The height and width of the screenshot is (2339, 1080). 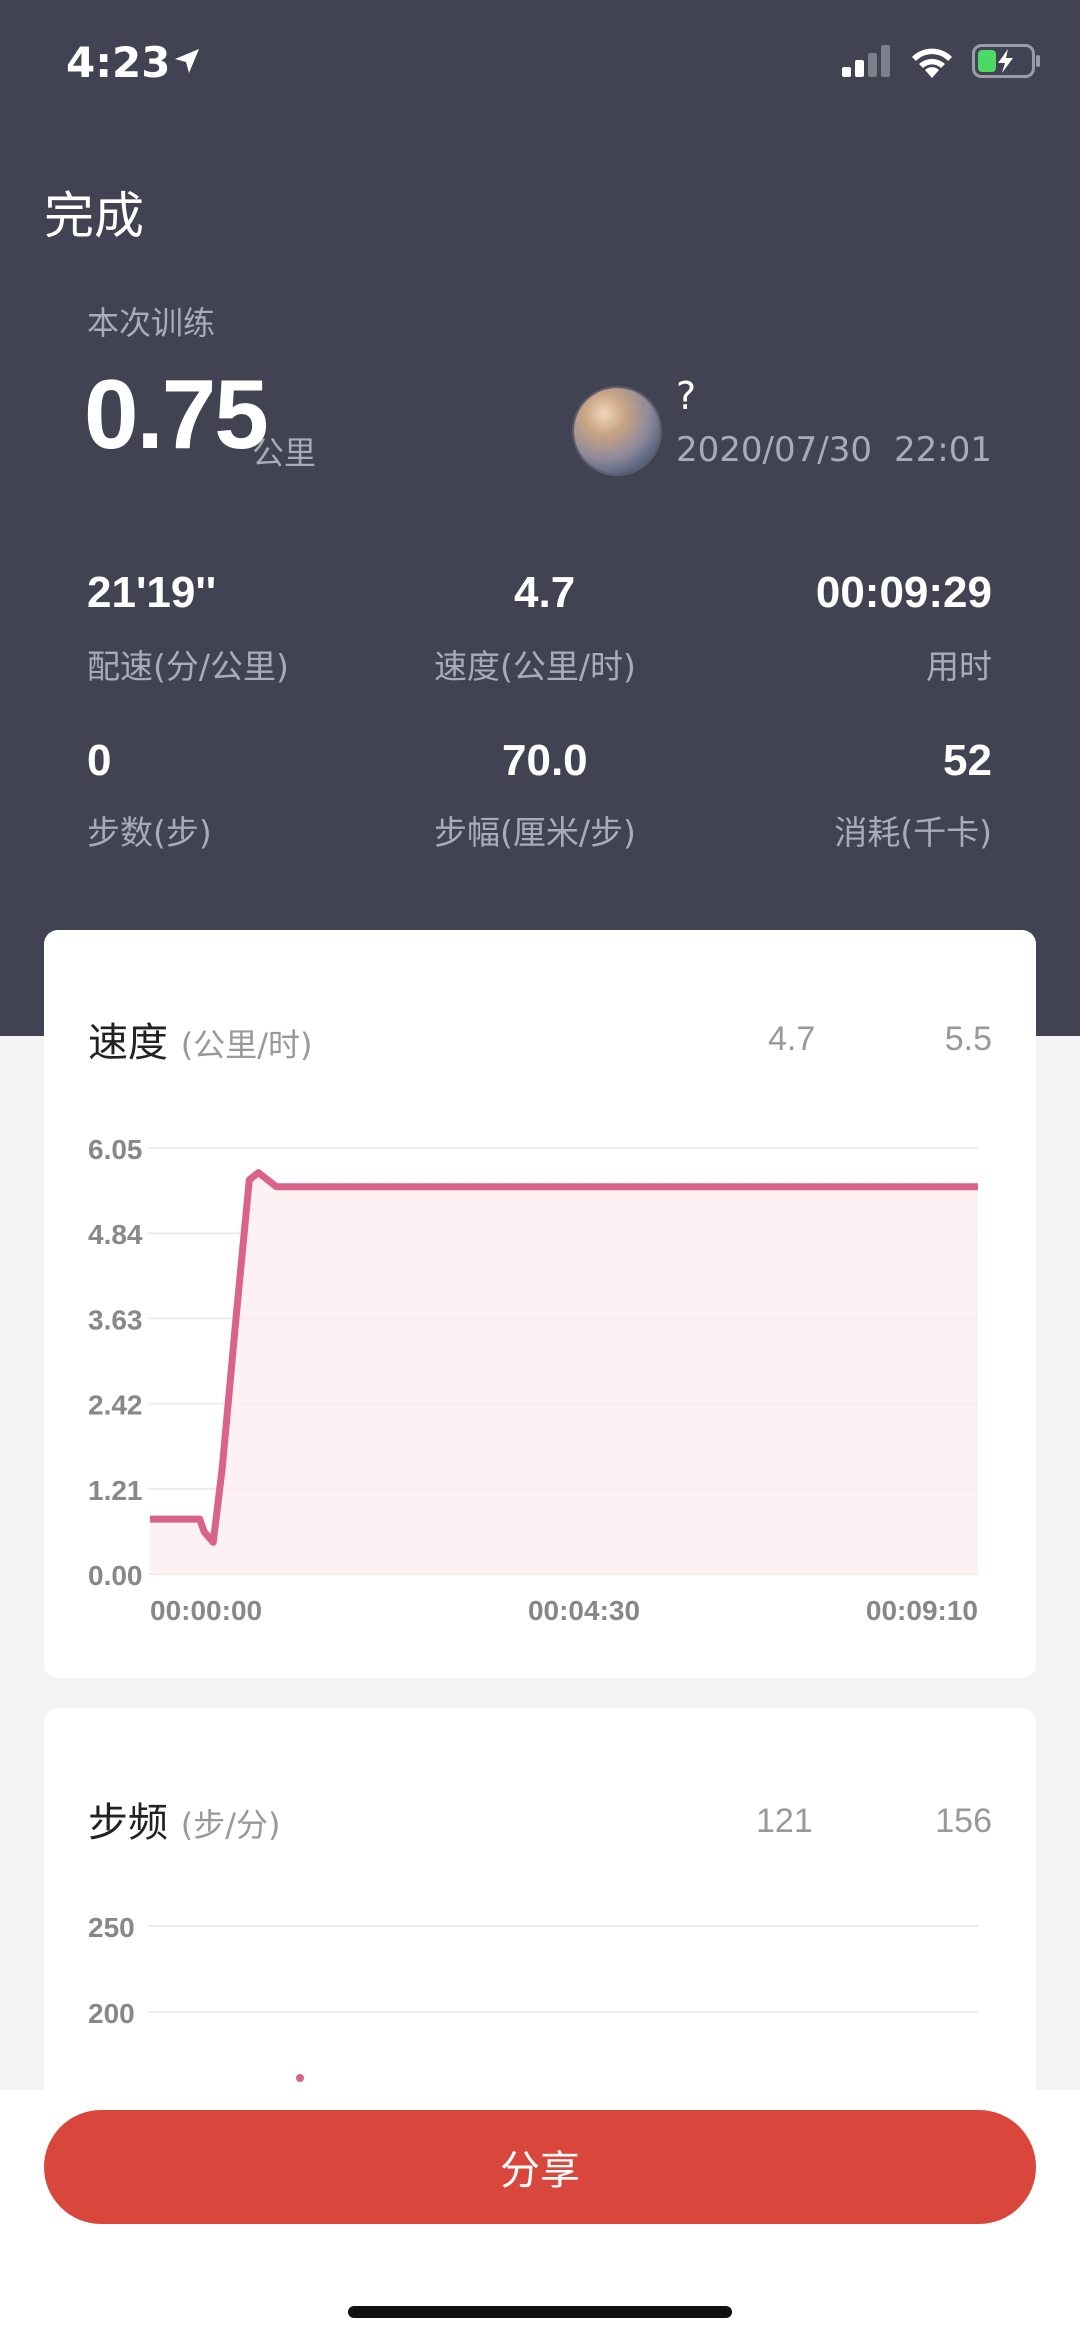 I want to click on speed-area-fill, so click(x=564, y=1373).